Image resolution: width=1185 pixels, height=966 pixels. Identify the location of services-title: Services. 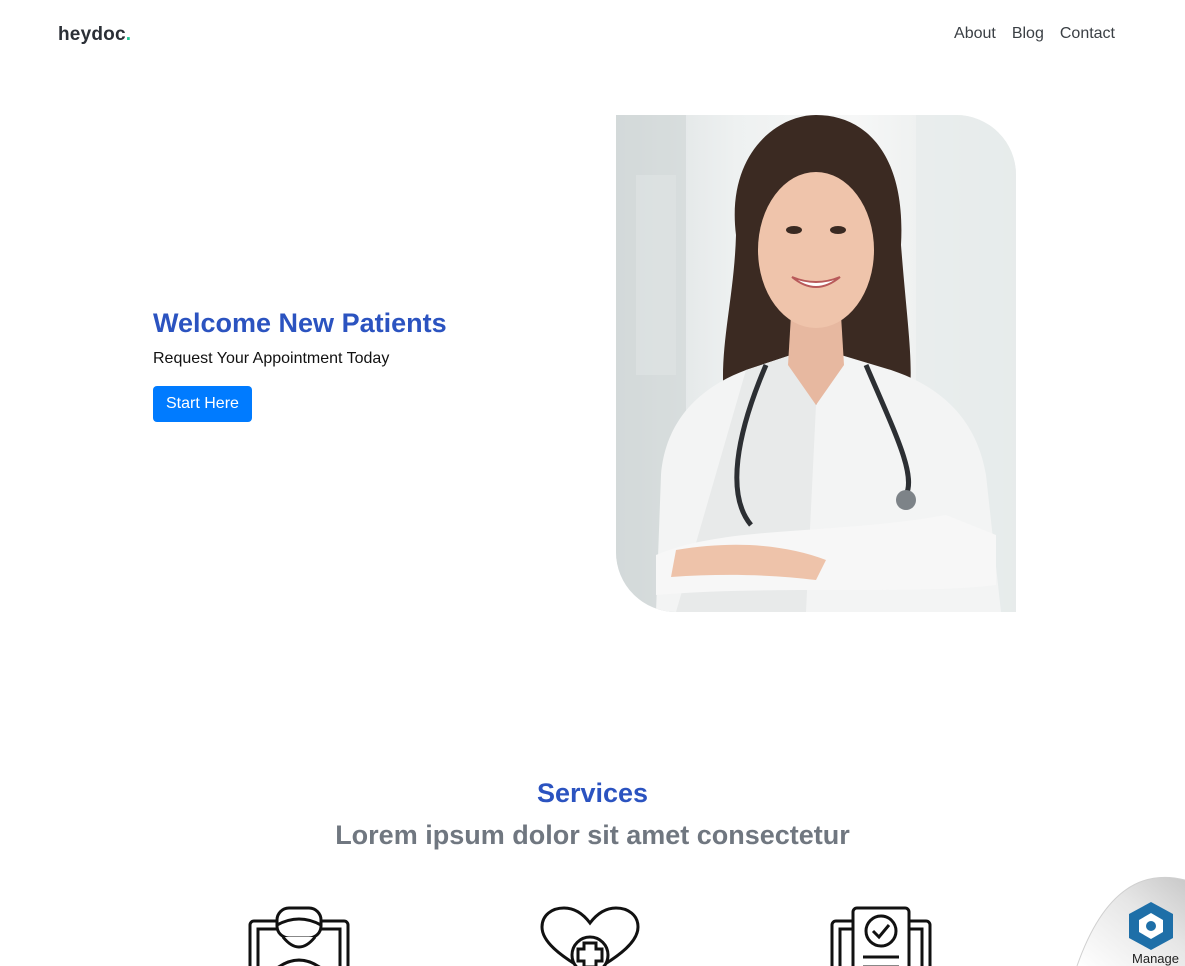
(592, 793).